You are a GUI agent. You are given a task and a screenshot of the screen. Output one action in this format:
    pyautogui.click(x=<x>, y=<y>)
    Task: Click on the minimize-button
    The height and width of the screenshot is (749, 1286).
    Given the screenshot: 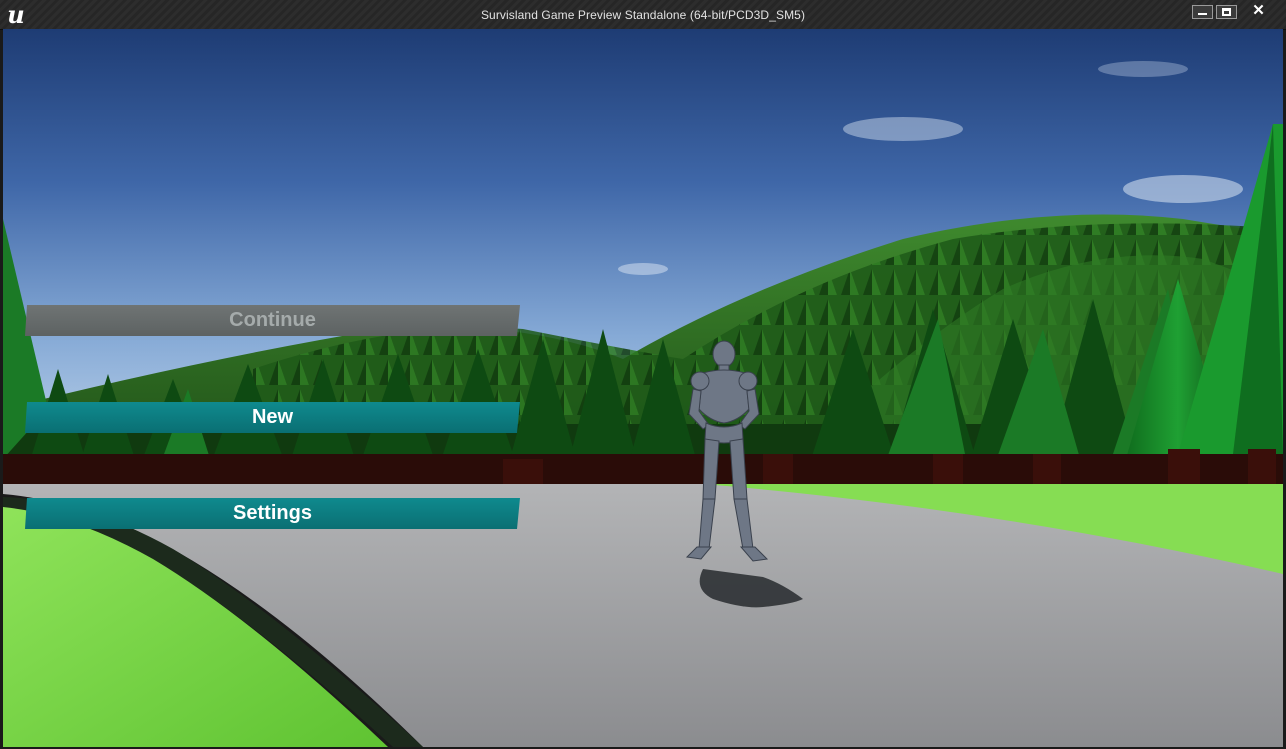 What is the action you would take?
    pyautogui.click(x=1202, y=12)
    